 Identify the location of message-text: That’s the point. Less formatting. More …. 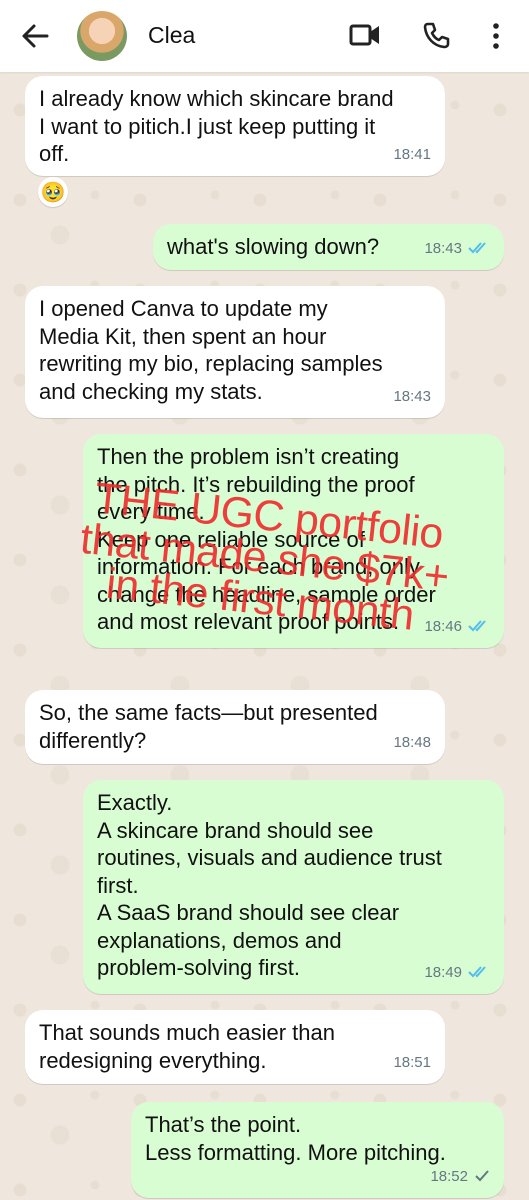
(295, 1138).